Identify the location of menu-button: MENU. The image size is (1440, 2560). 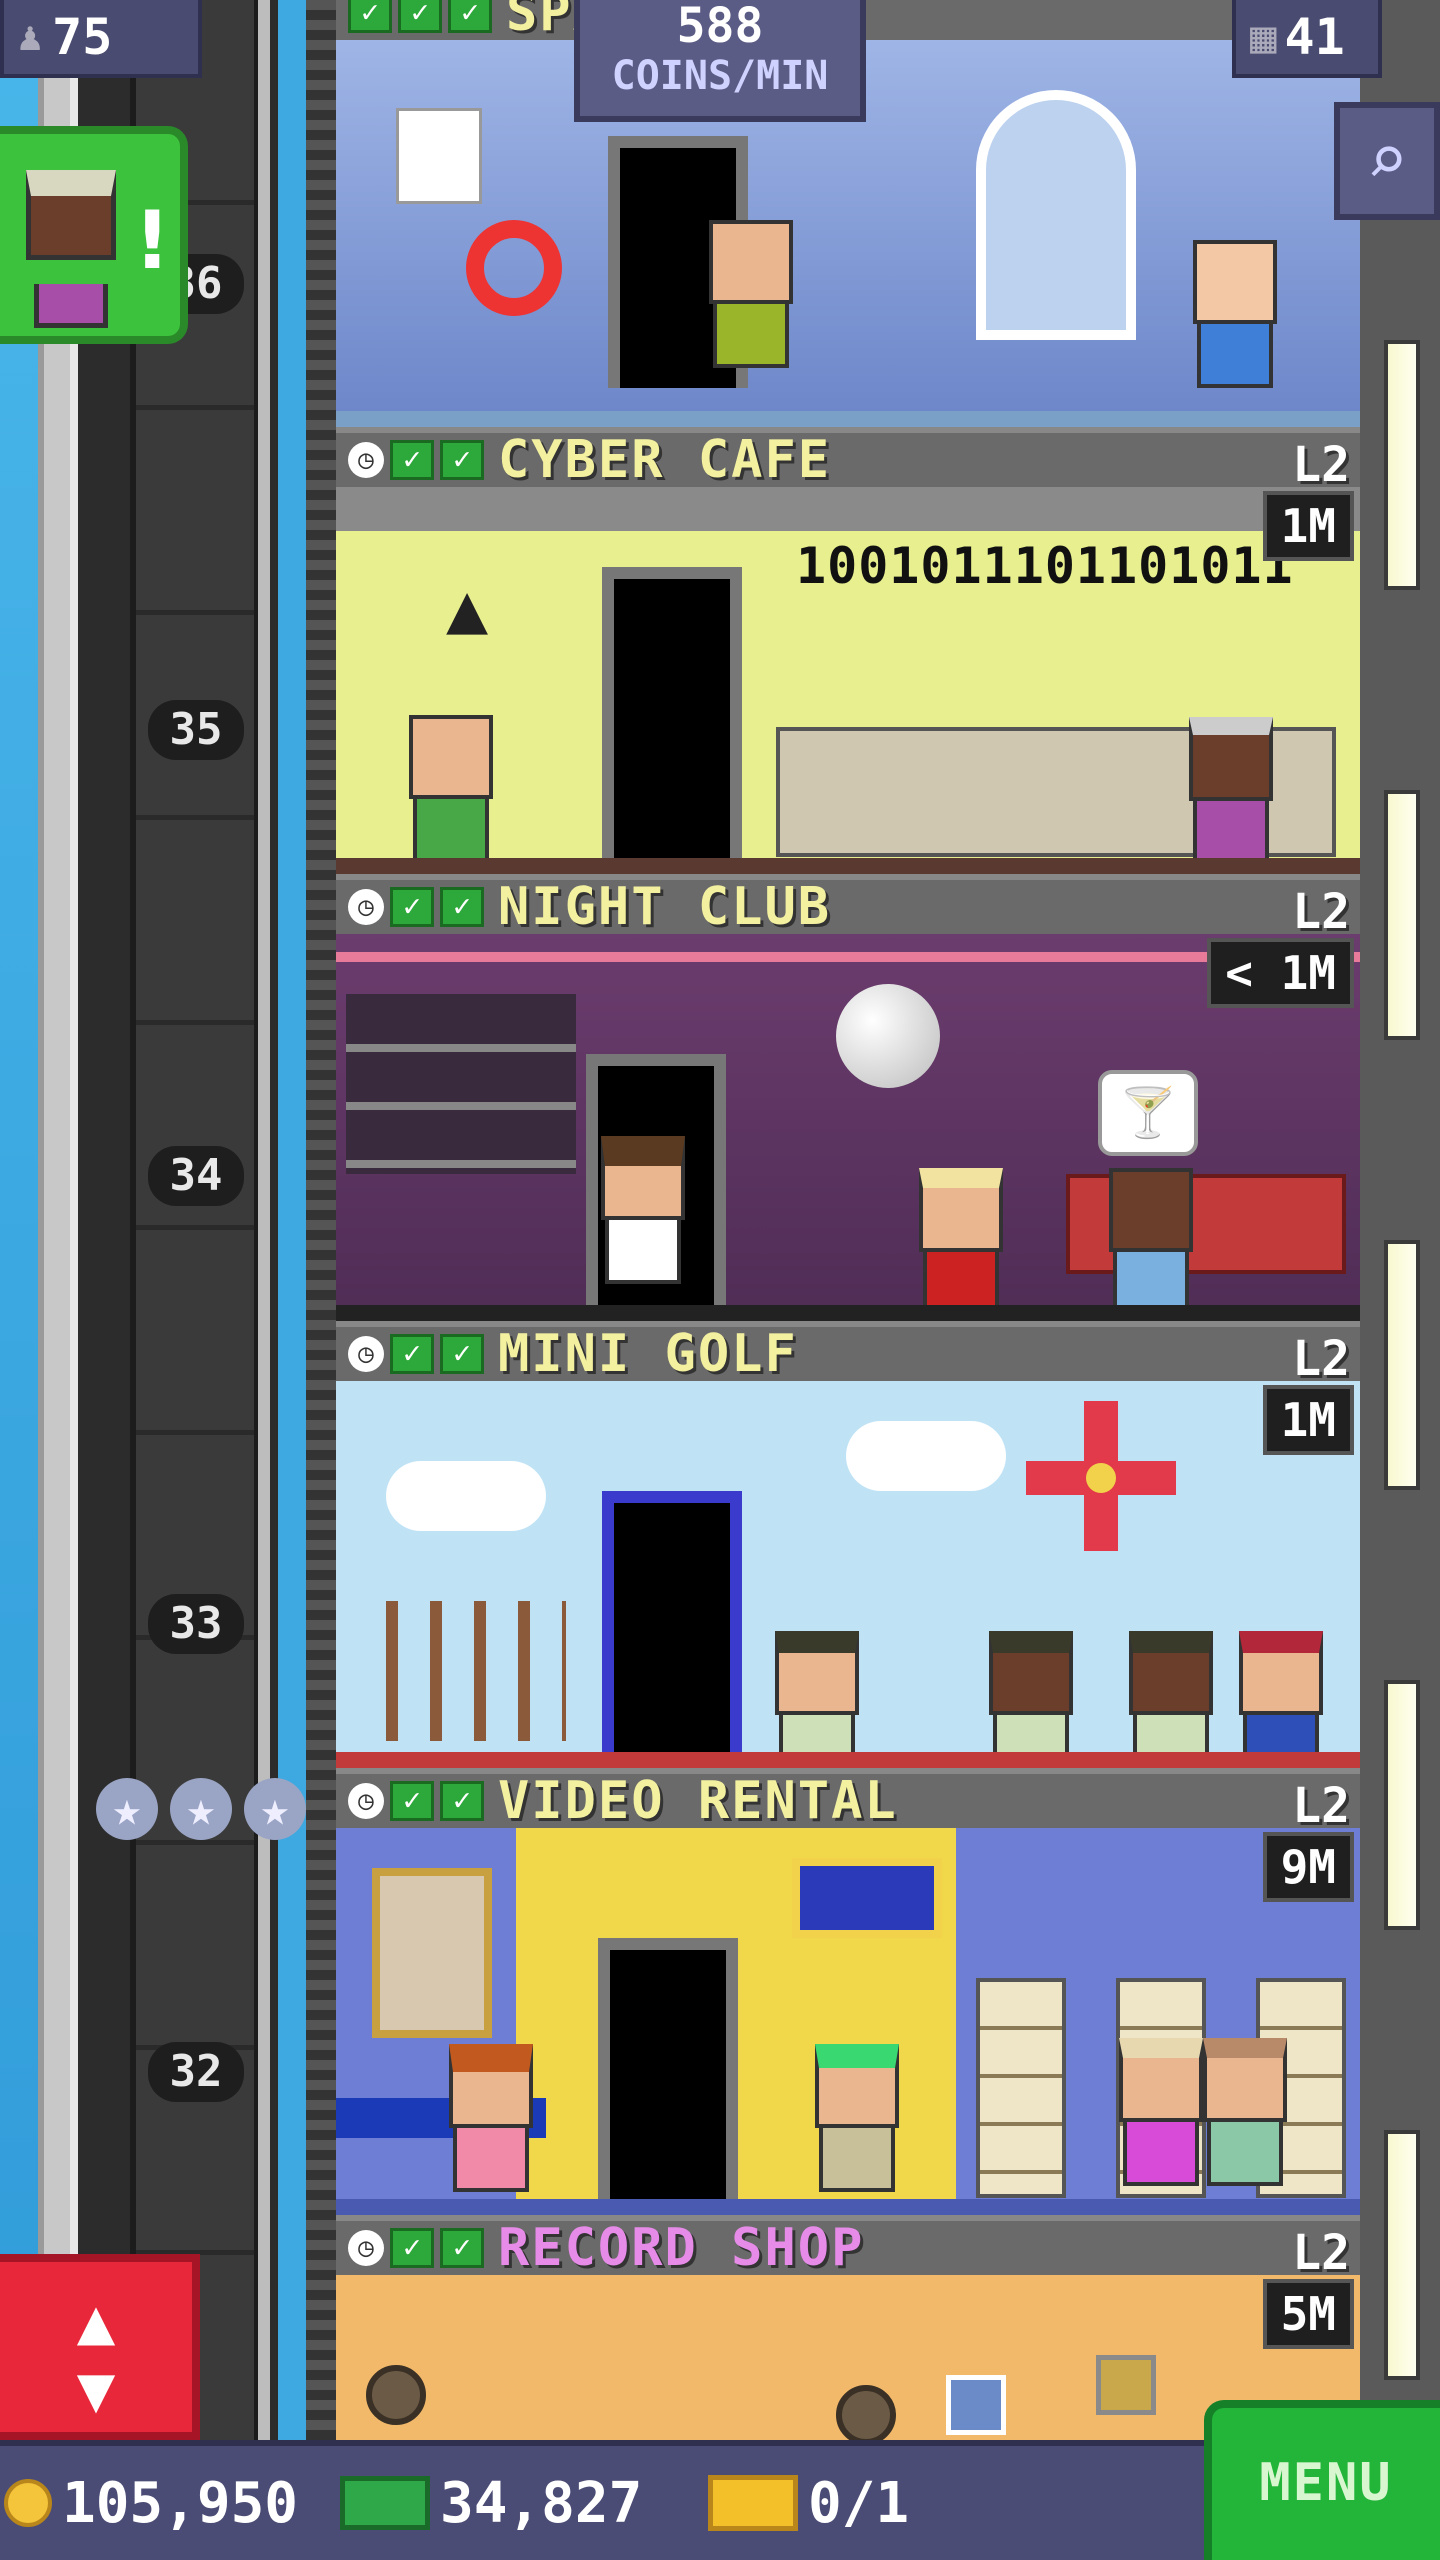
(1322, 2480).